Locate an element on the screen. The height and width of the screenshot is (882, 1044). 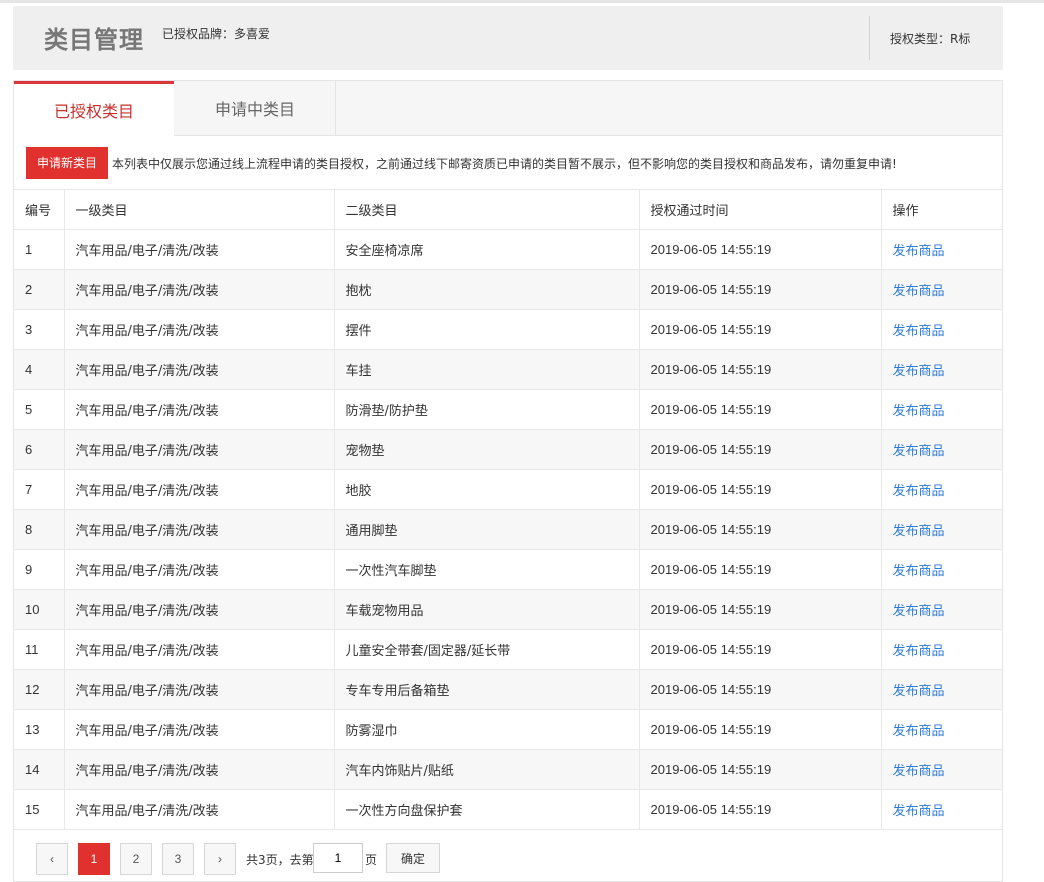
table-row: 2 汽车用品/电子/清洗/改装 抱枕 2019-06-05 14:55:19 发布商品 is located at coordinates (508, 289).